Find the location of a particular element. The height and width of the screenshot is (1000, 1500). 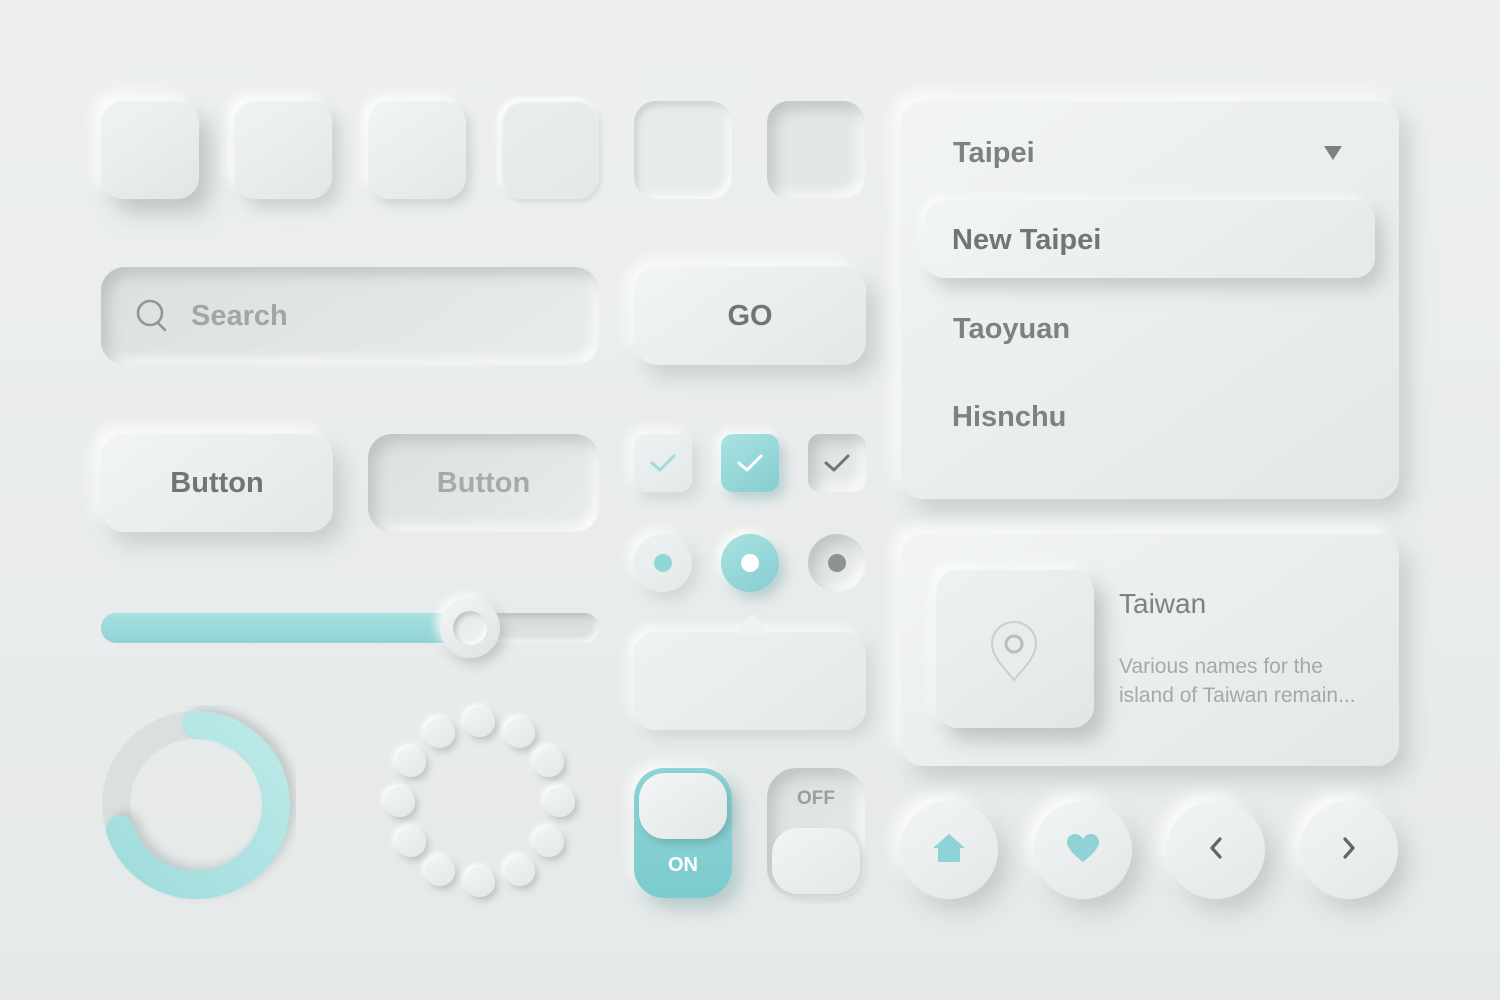

chevron-left-icon is located at coordinates (1216, 850).